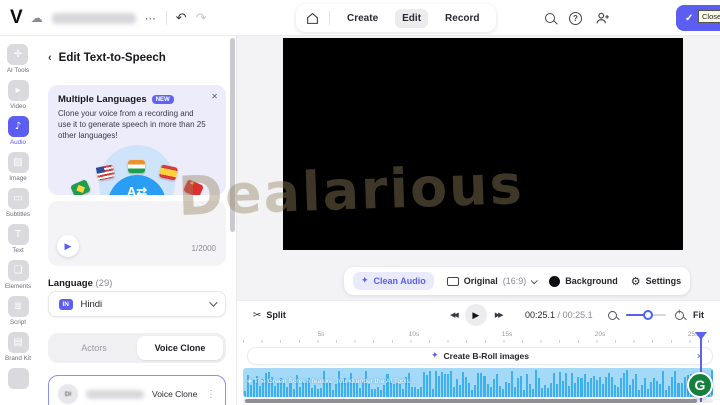 This screenshot has width=720, height=405. I want to click on timecode: 00:25.1 / 00:25.1, so click(559, 315).